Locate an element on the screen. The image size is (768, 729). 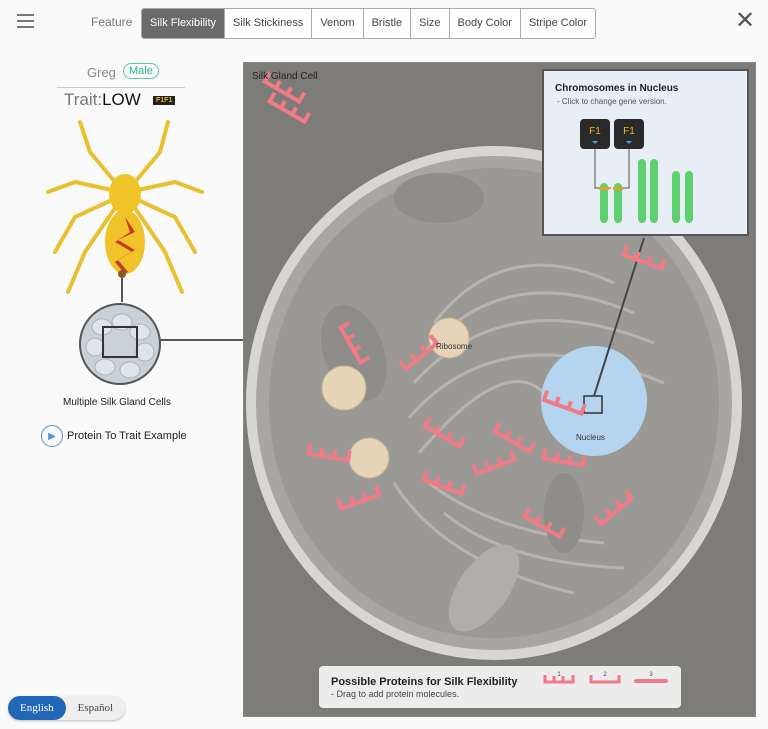
language-toggle: English Español is located at coordinates (67, 708).